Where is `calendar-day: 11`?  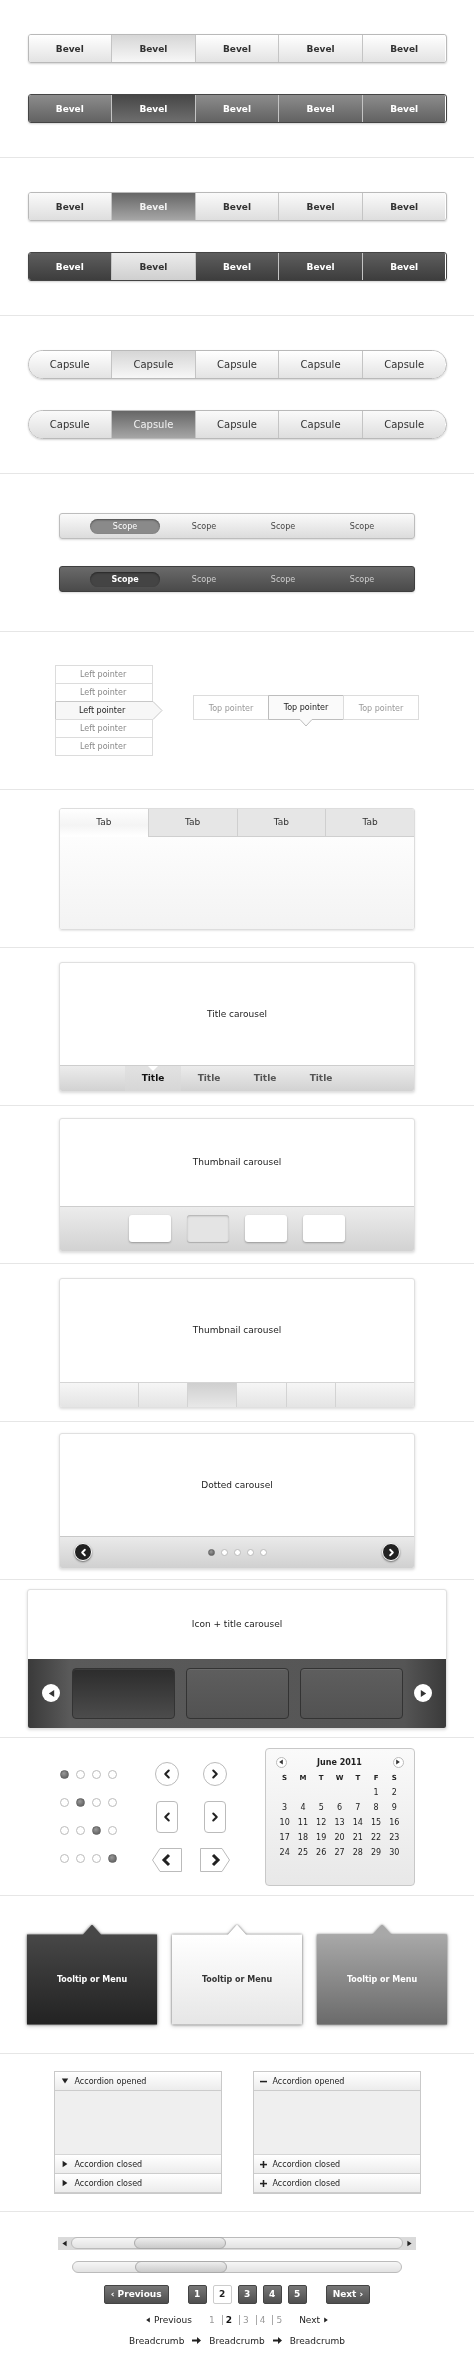 calendar-day: 11 is located at coordinates (302, 1822).